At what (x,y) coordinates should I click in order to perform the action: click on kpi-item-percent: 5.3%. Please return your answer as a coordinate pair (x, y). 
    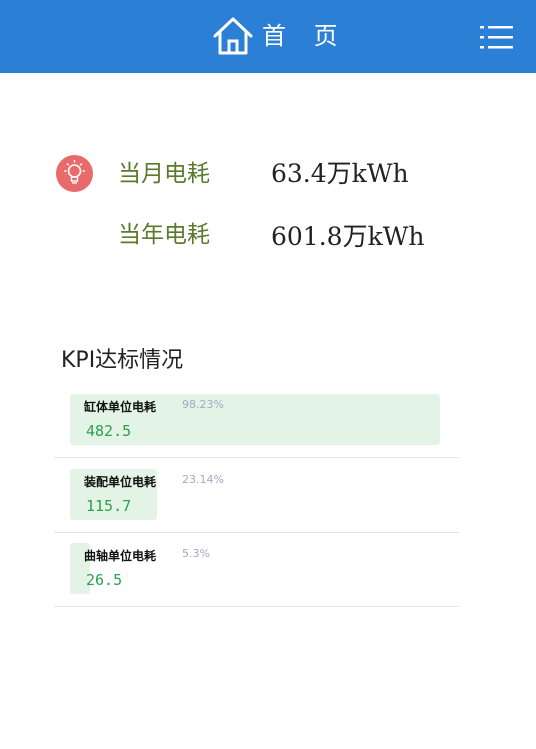
    Looking at the image, I should click on (196, 553).